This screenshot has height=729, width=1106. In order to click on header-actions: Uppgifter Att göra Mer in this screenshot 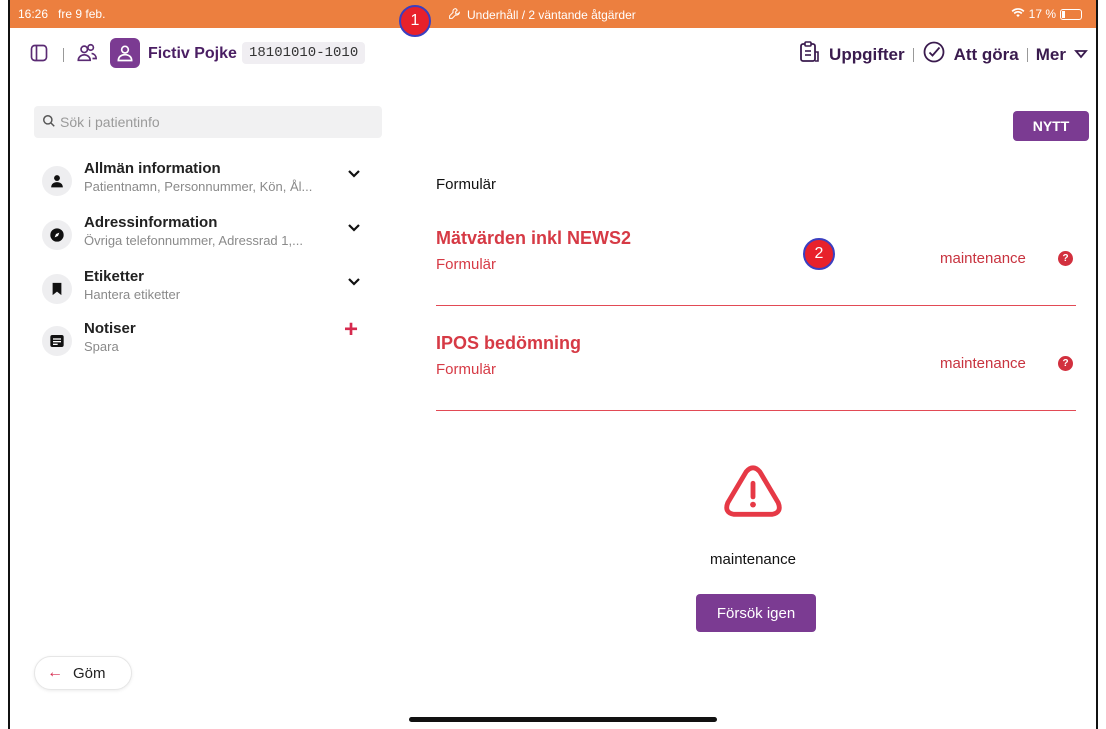, I will do `click(942, 54)`.